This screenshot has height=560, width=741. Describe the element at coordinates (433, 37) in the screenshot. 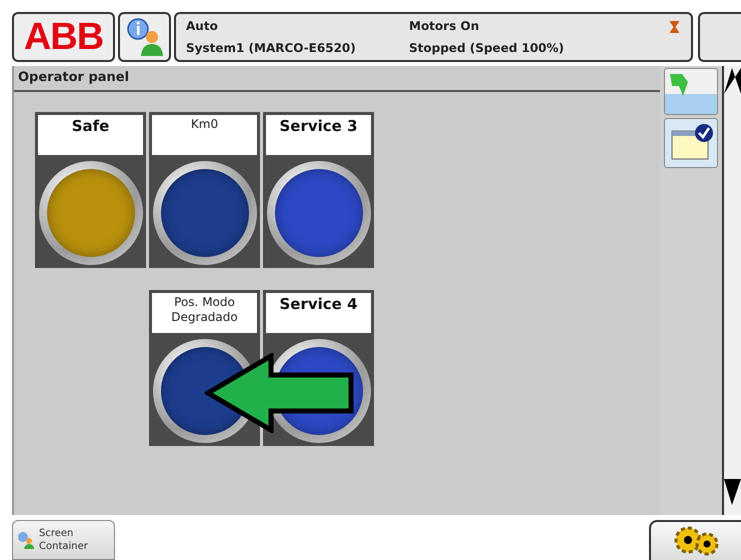

I see `status-panel: Auto System1 (MARCO-E6520) Motors On Stopped (Speed 100%)` at that location.